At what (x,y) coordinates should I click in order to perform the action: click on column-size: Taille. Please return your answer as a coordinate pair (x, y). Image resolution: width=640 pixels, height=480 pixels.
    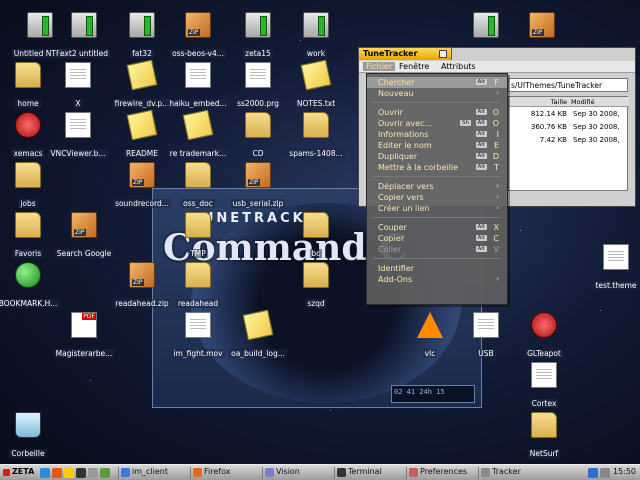
    Looking at the image, I should click on (539, 102).